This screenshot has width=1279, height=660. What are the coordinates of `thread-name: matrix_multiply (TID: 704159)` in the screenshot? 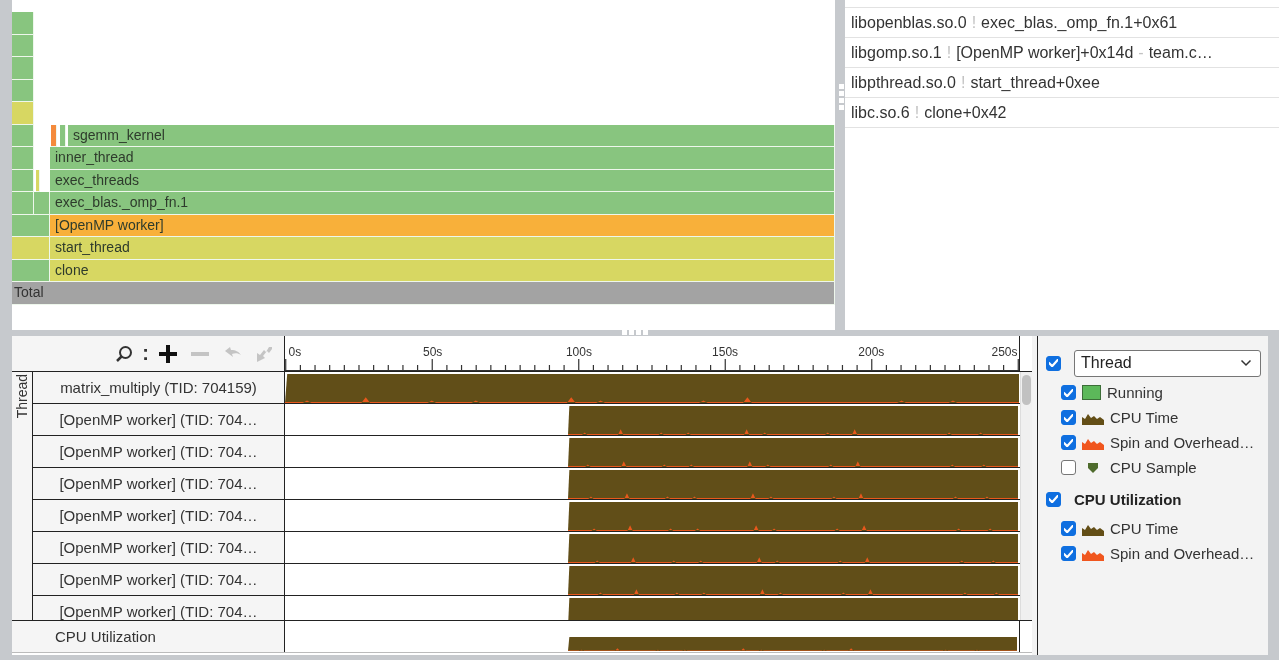 It's located at (158, 387).